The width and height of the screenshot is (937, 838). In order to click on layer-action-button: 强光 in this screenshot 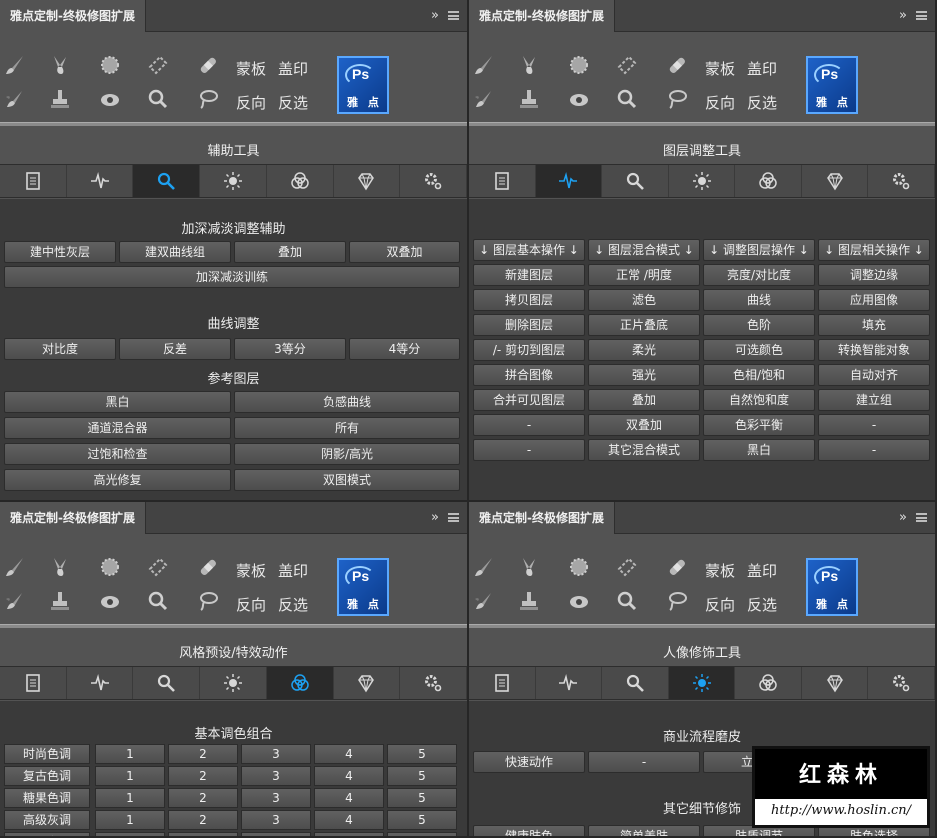, I will do `click(644, 375)`.